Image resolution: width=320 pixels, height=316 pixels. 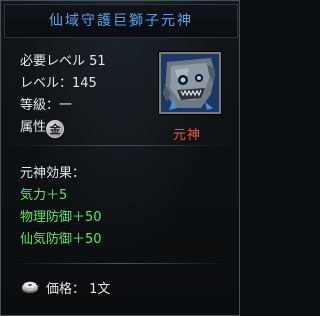 What do you see at coordinates (40, 105) in the screenshot?
I see `grade-label: 等級：` at bounding box center [40, 105].